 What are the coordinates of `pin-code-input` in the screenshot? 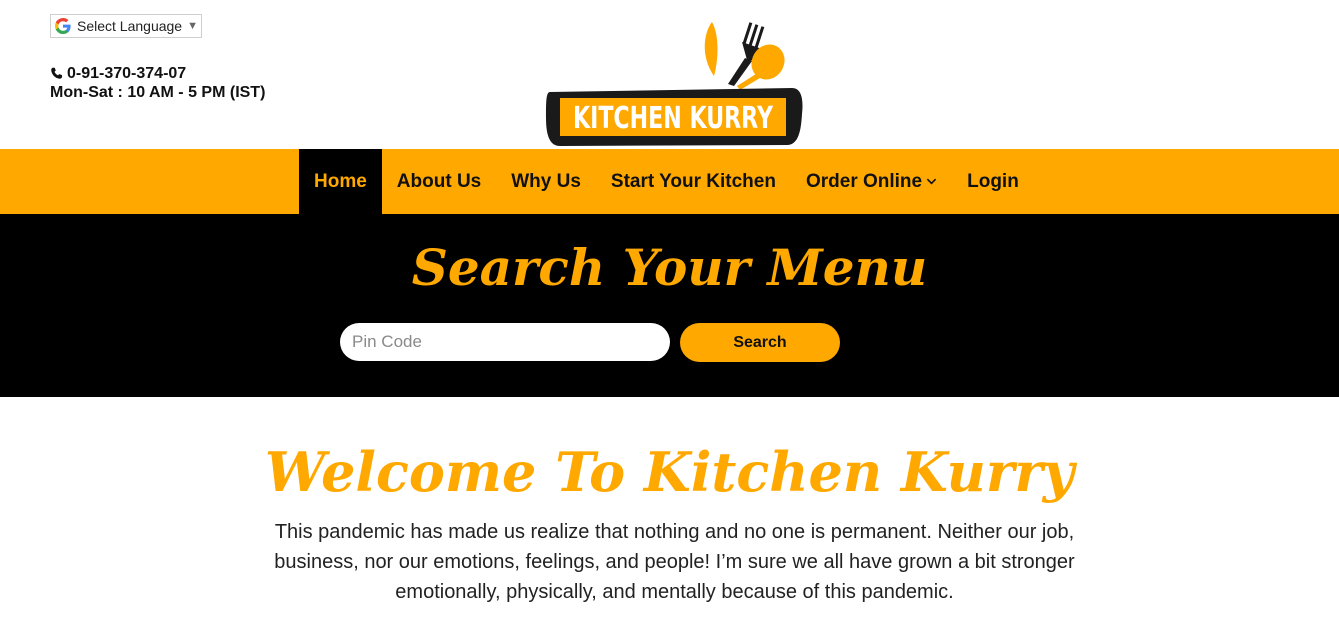 It's located at (505, 342).